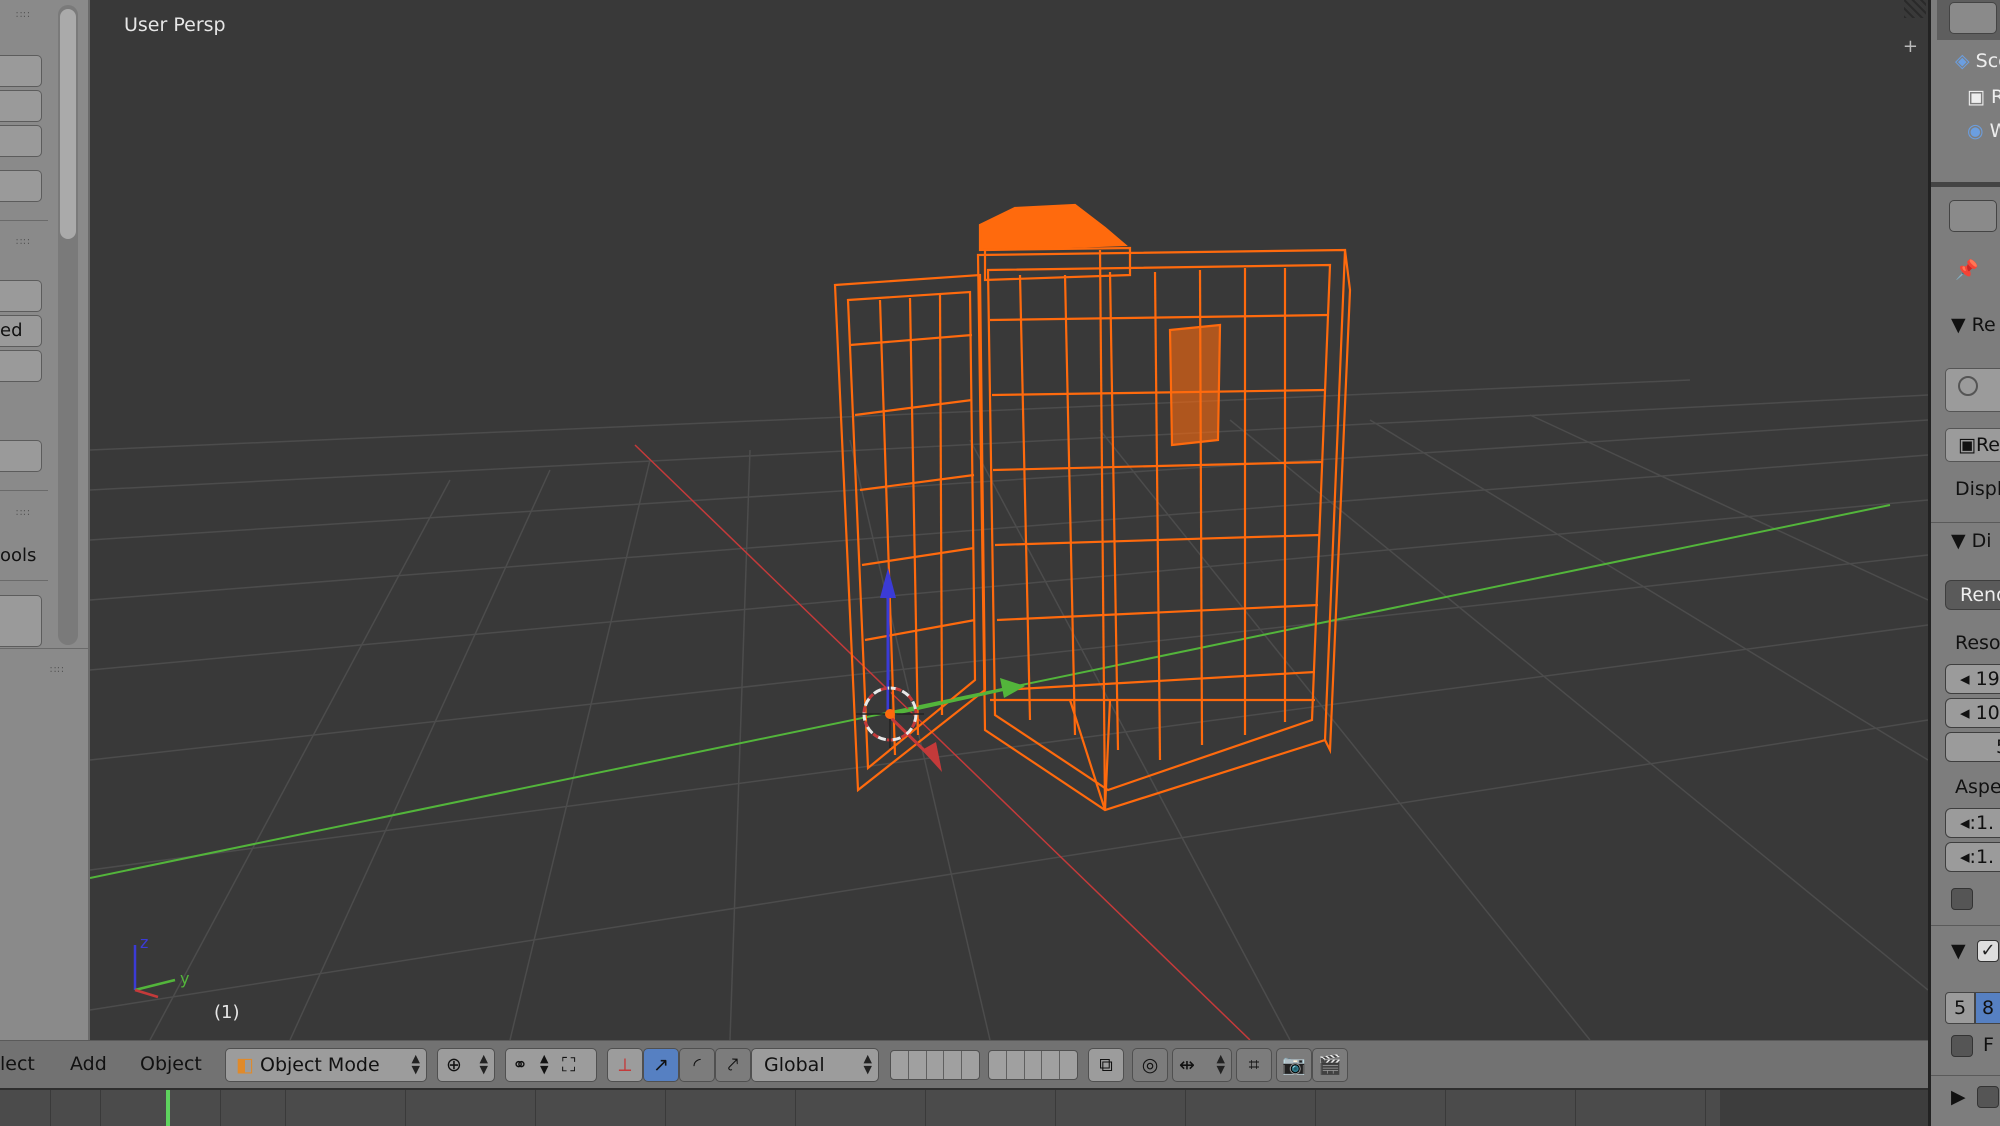 The image size is (2000, 1126). I want to click on layers-icon: ⧉, so click(1106, 1065).